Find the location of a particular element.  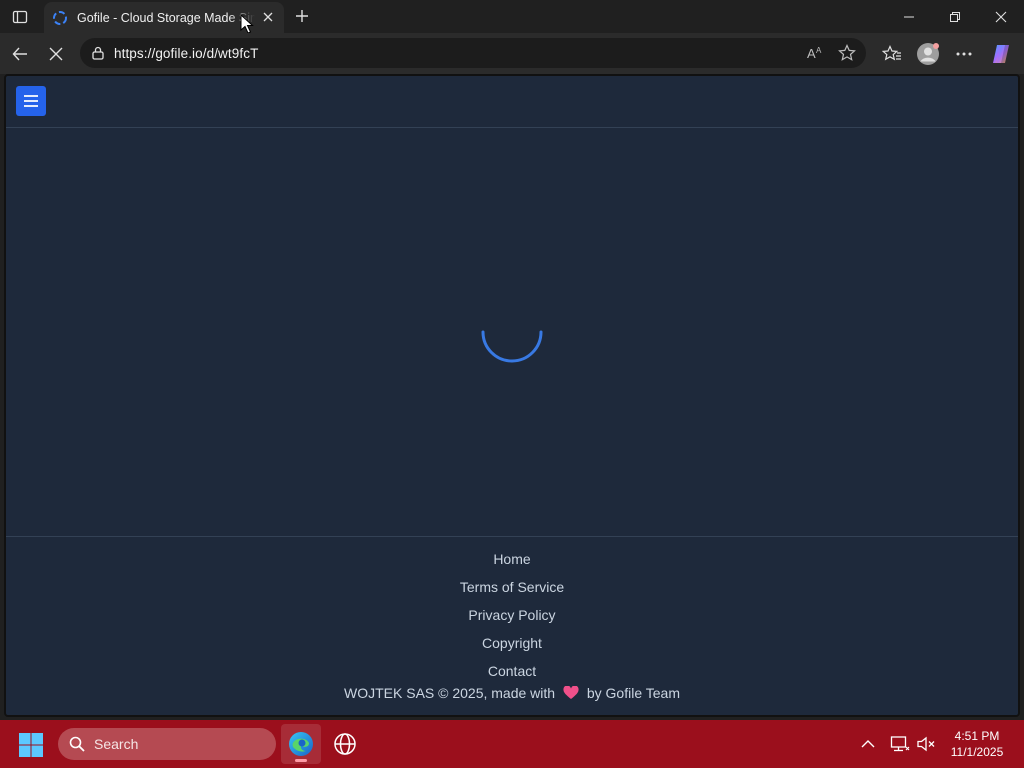

tab-actions-icon is located at coordinates (20, 17).